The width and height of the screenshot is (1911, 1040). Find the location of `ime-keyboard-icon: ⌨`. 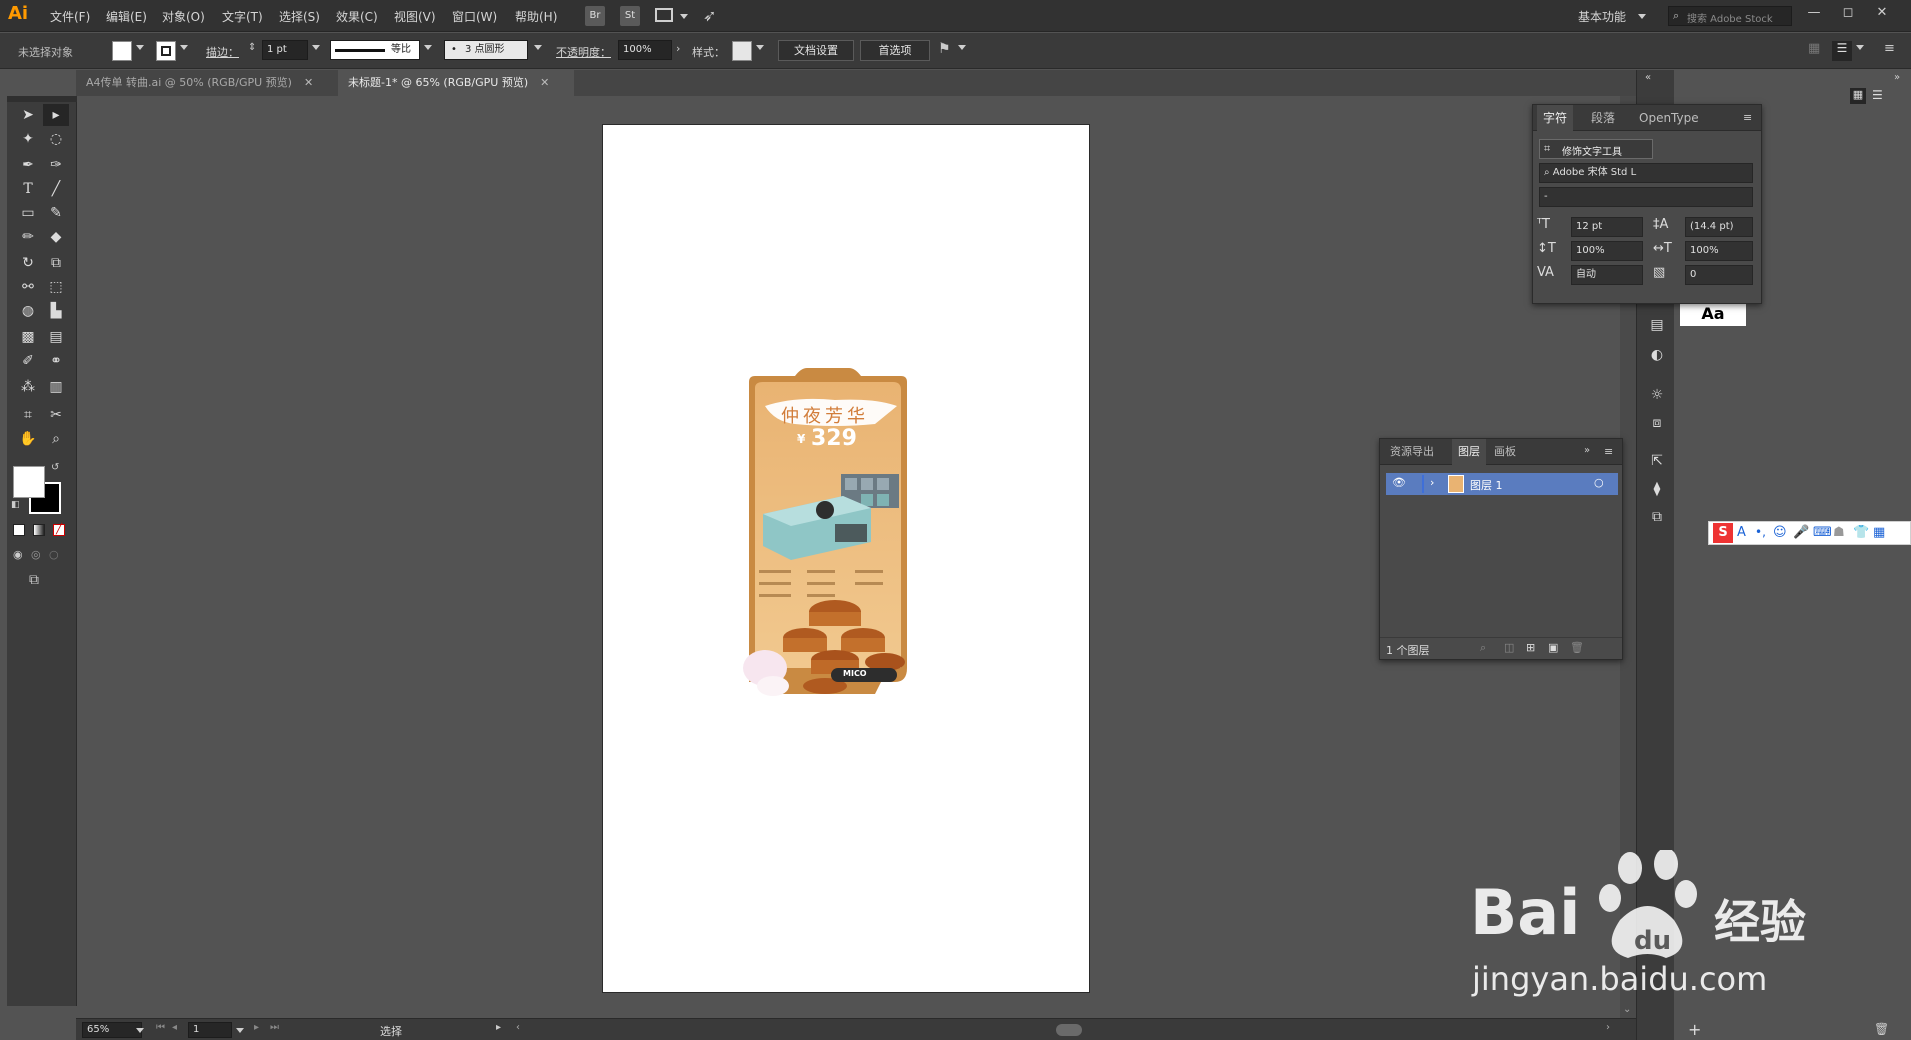

ime-keyboard-icon: ⌨ is located at coordinates (1822, 532).